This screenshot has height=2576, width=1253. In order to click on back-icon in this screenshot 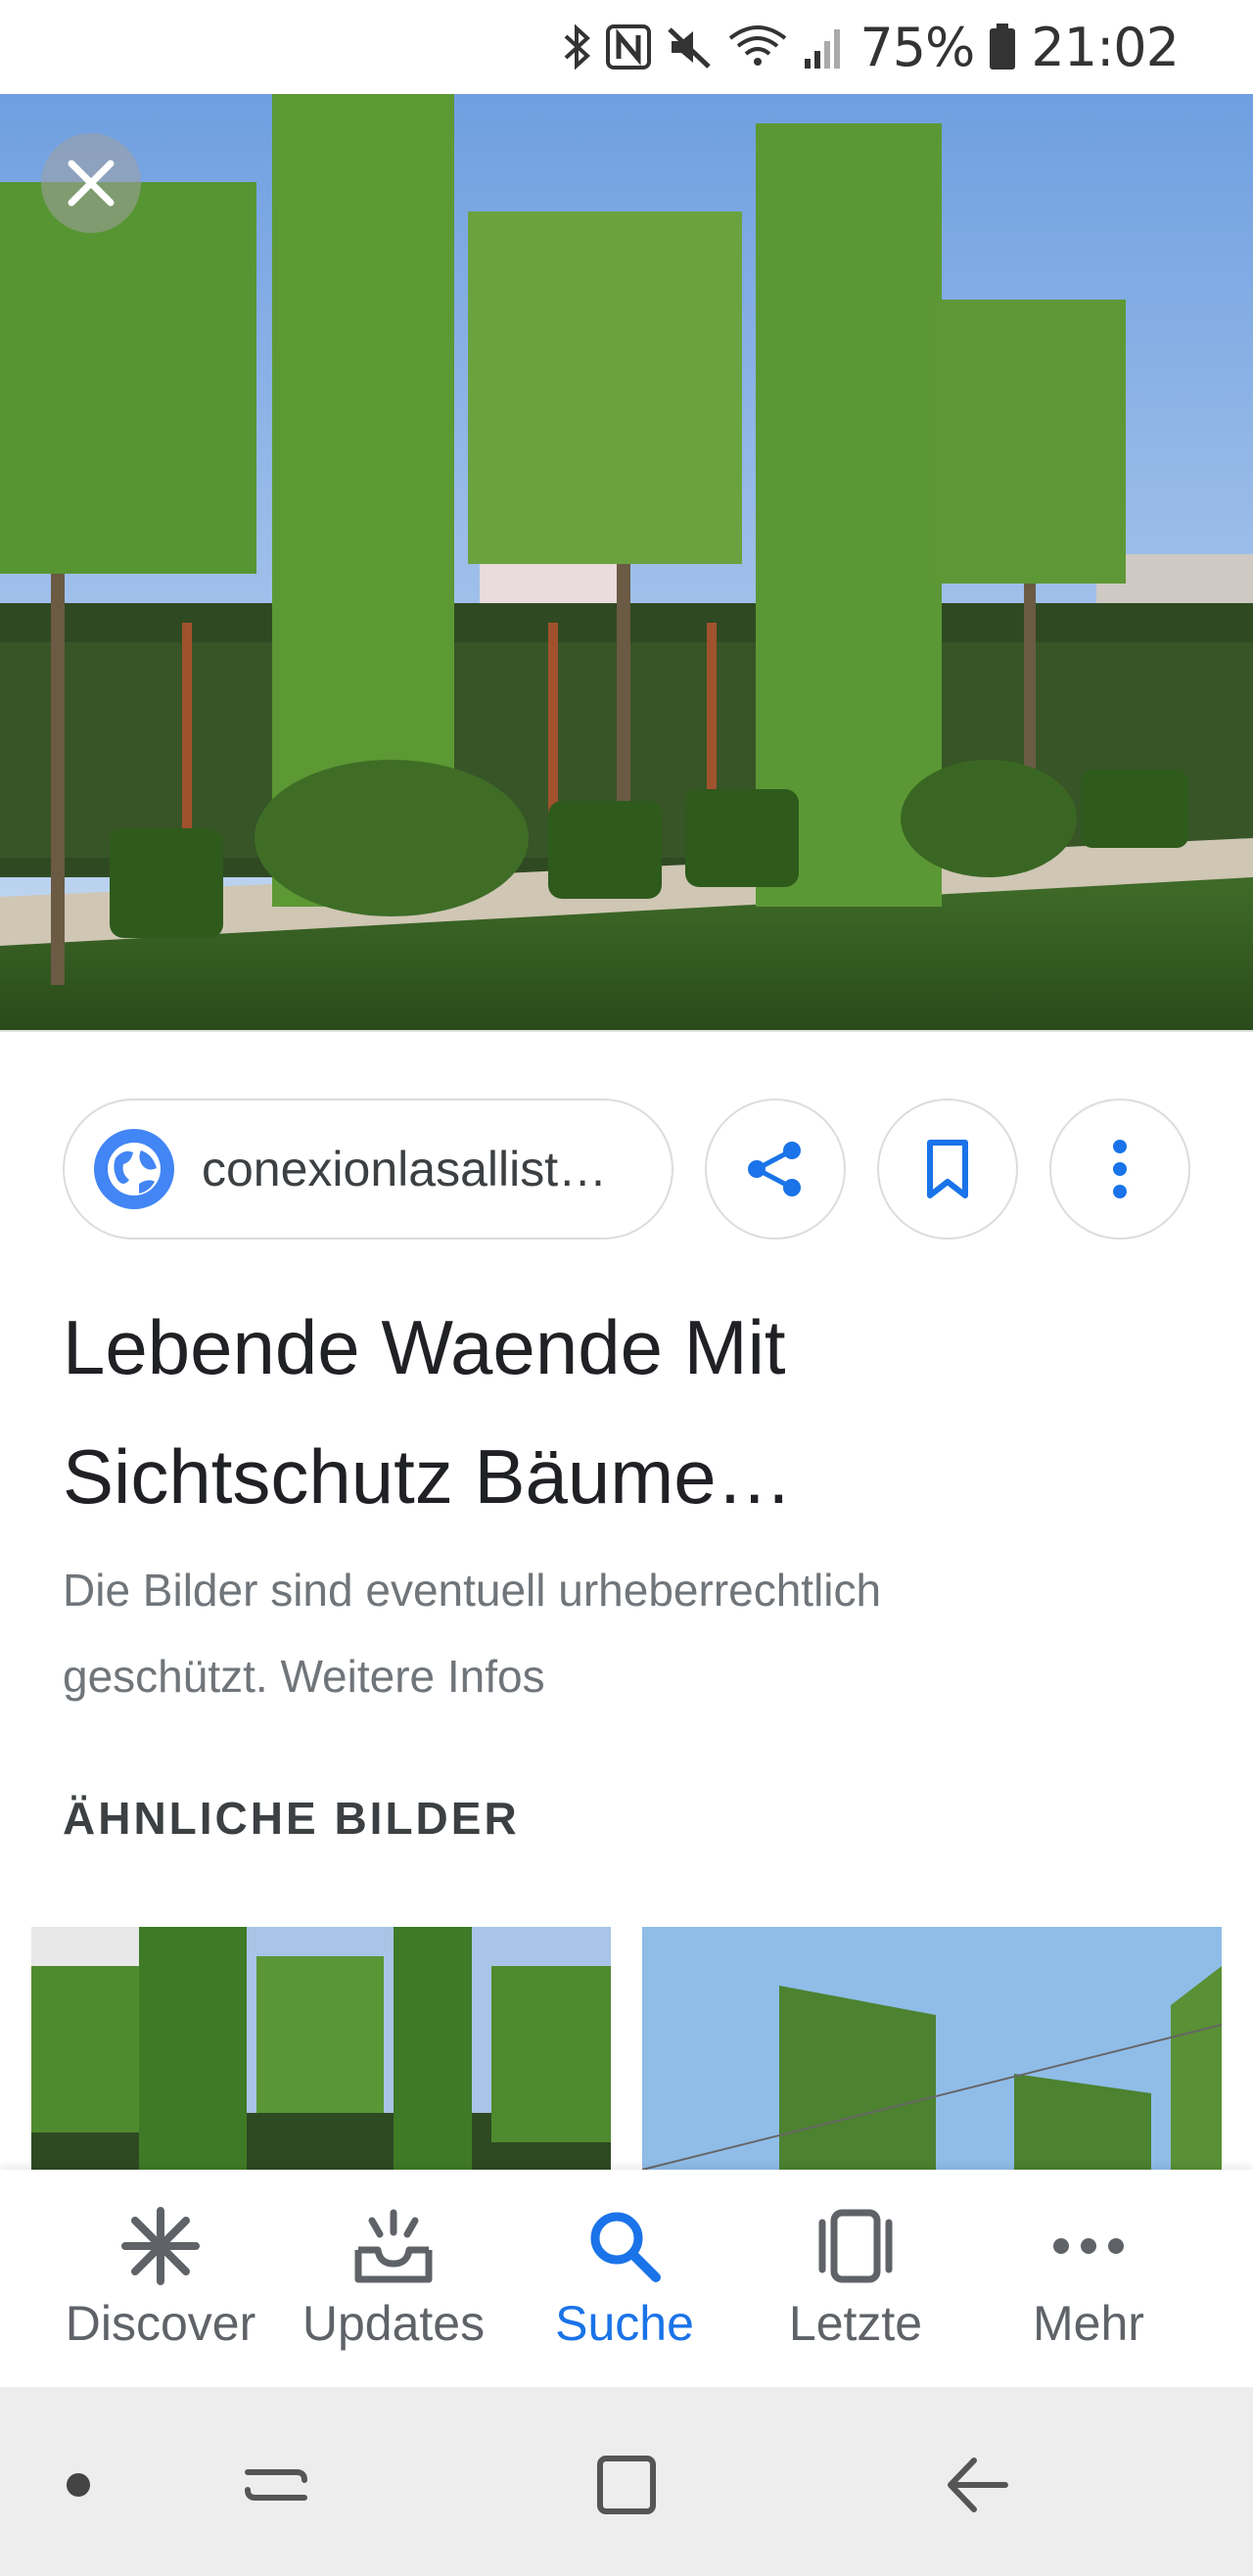, I will do `click(978, 2485)`.